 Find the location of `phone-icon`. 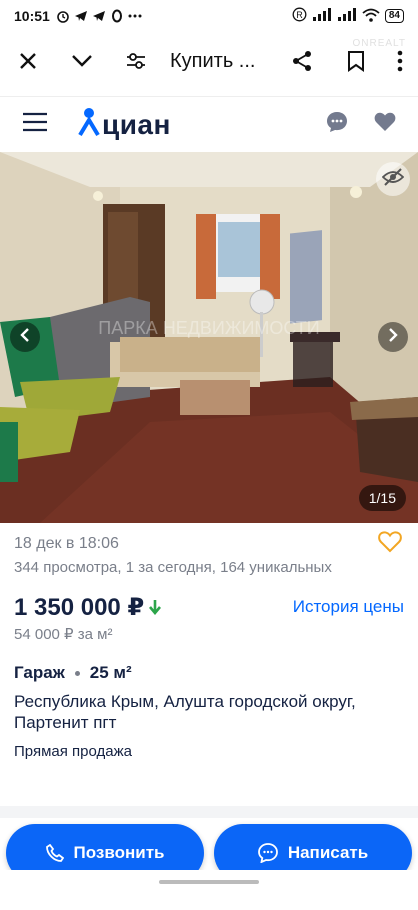

phone-icon is located at coordinates (54, 853).